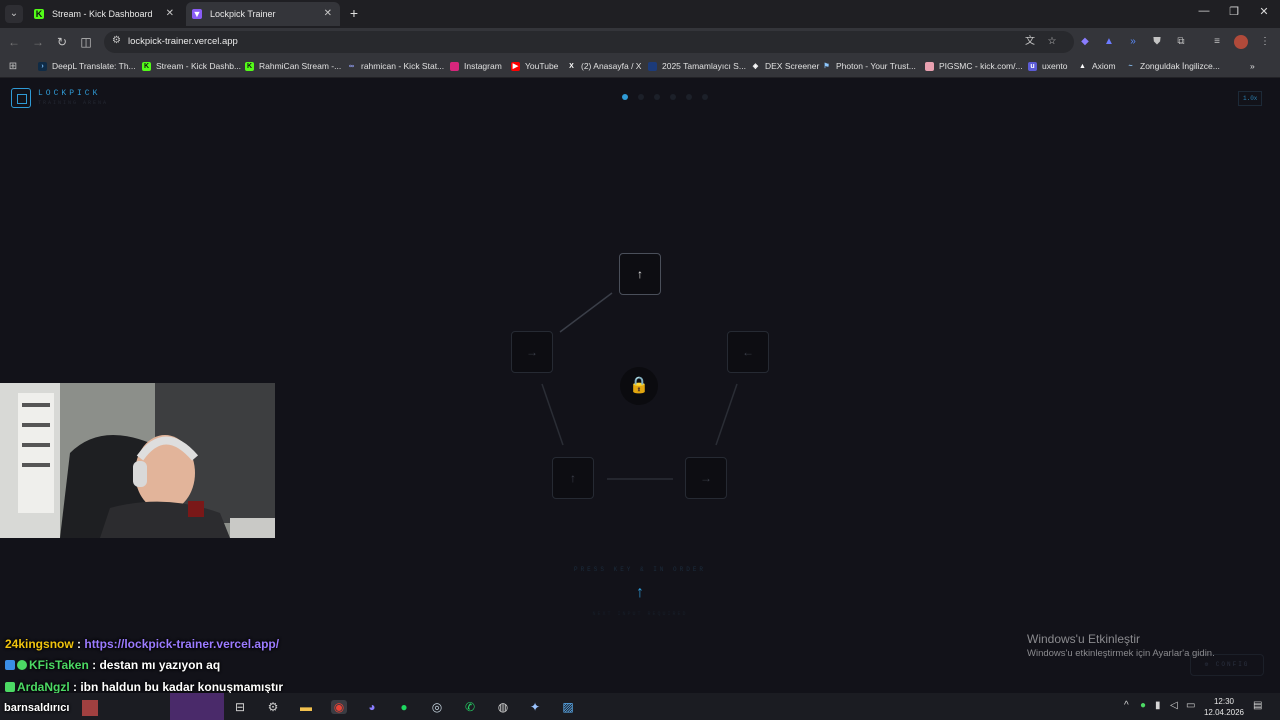 This screenshot has height=720, width=1280. I want to click on media-icon: ≡, so click(1217, 42).